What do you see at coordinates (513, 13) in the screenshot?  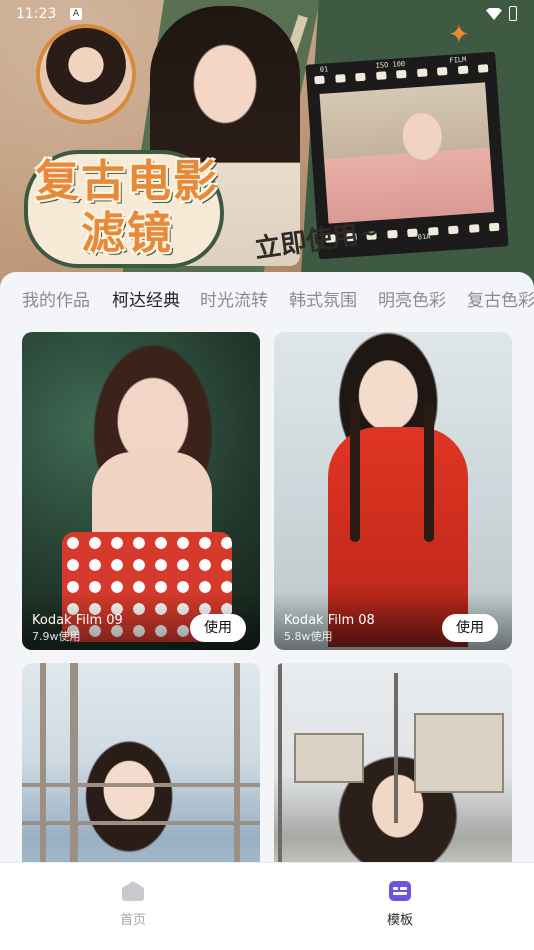 I see `battery-icon` at bounding box center [513, 13].